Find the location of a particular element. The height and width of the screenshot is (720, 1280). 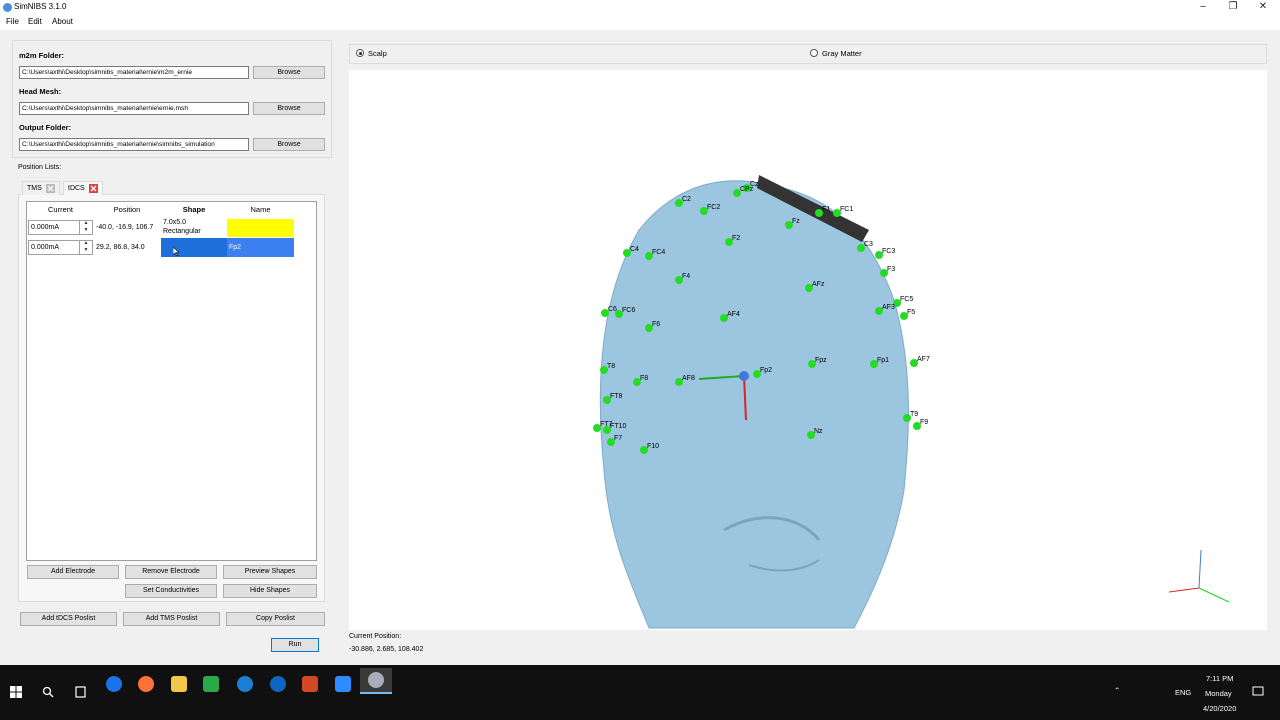

electrode-label-f9: F9 is located at coordinates (924, 422).